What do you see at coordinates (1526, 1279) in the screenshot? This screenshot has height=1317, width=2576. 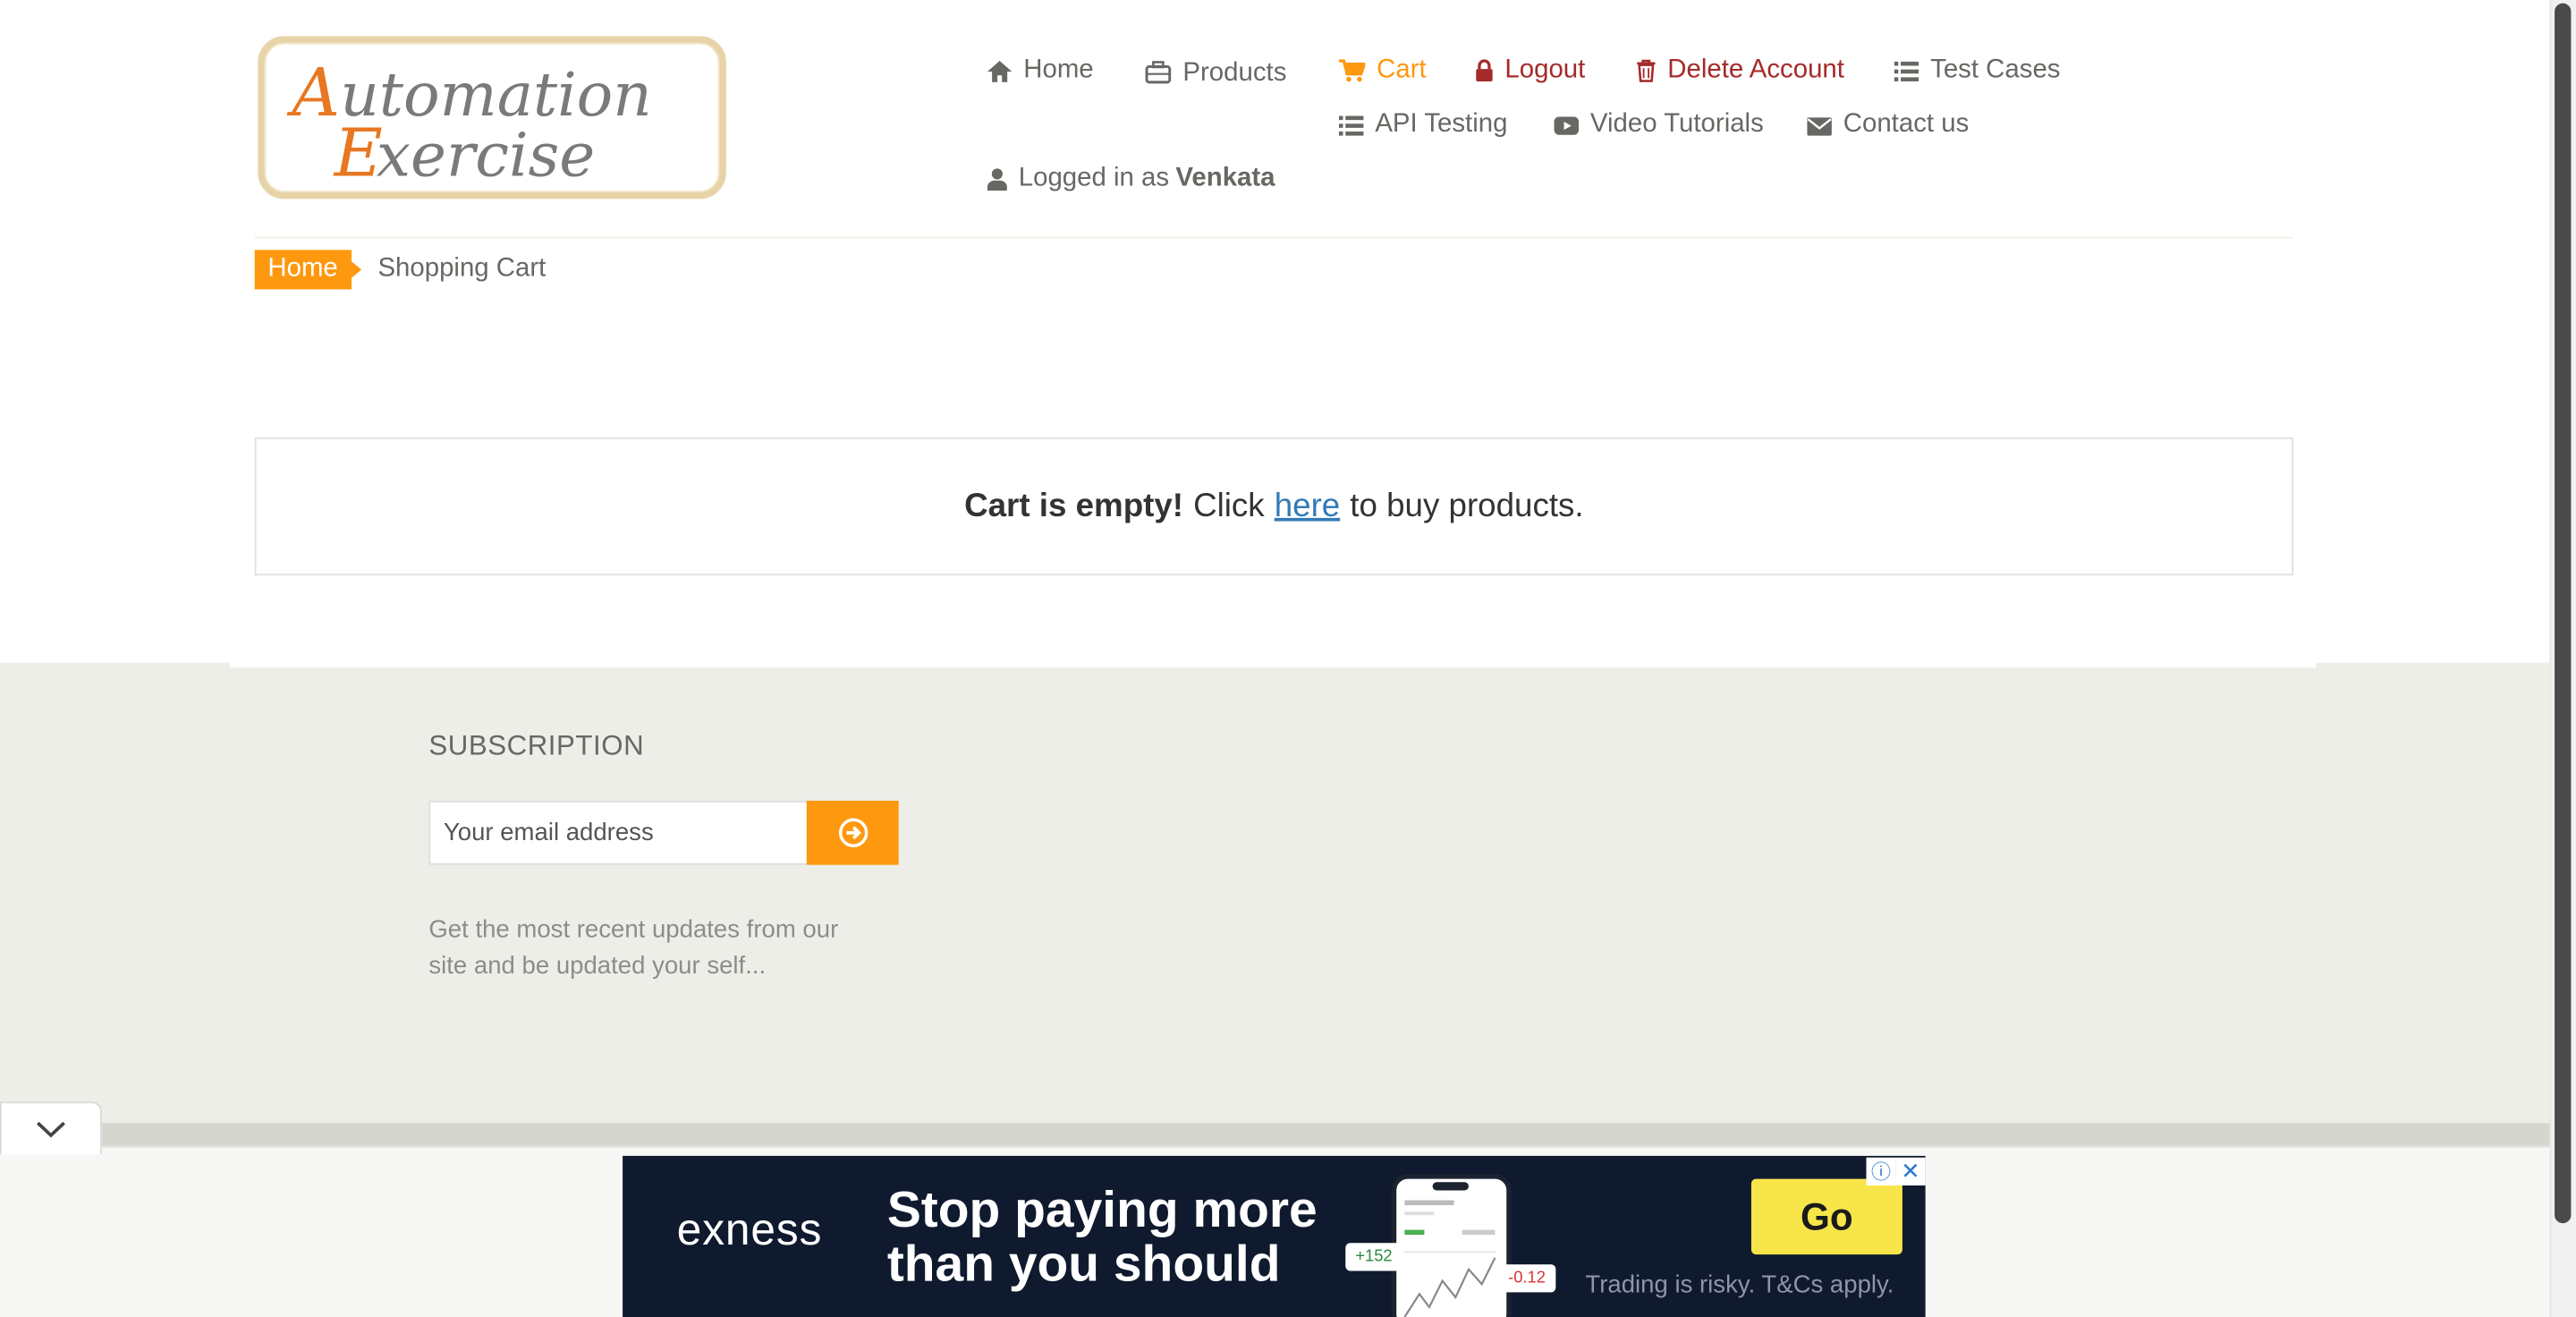 I see `ad-chip-negative: -0.12` at bounding box center [1526, 1279].